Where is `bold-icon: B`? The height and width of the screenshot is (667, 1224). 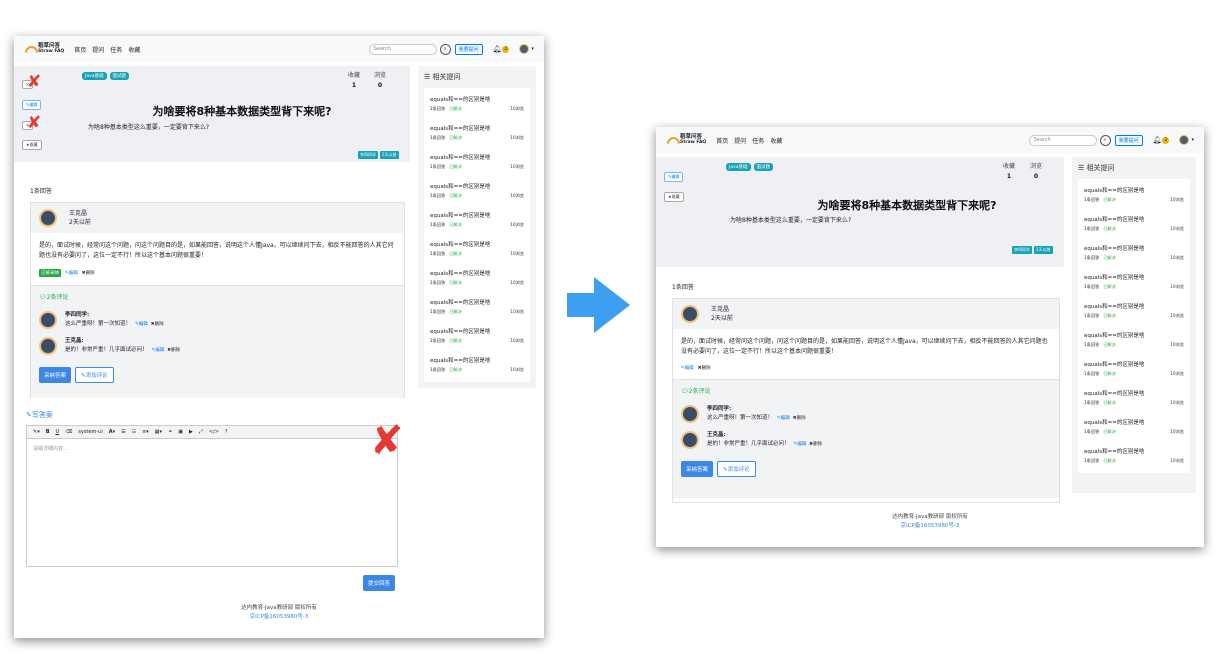 bold-icon: B is located at coordinates (48, 432).